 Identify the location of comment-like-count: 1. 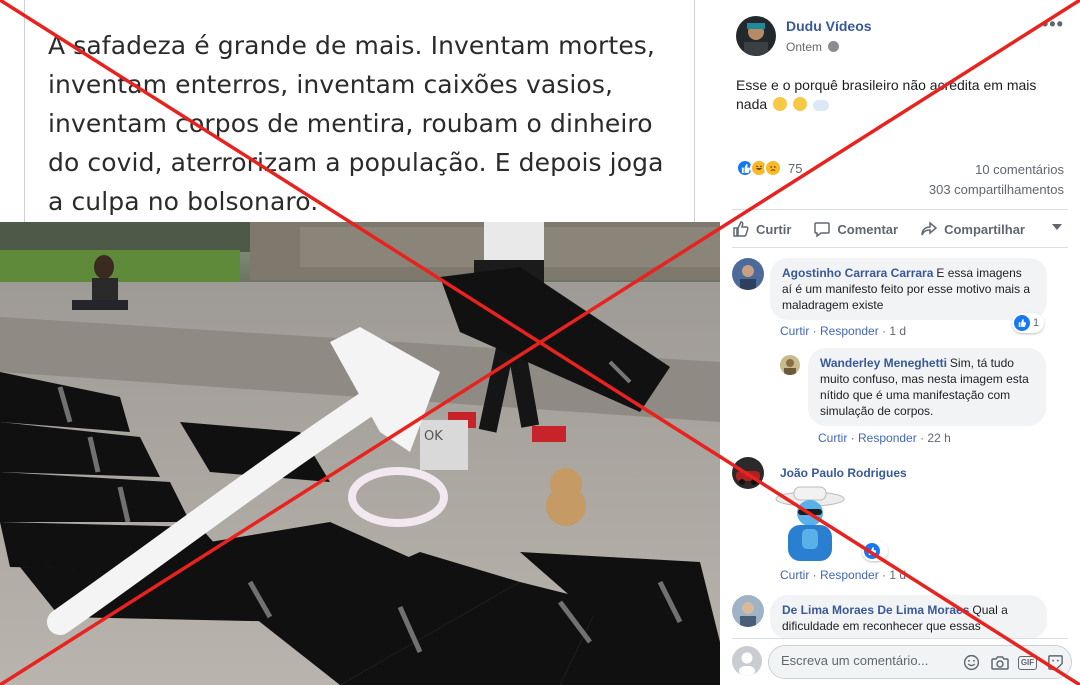
(1028, 323).